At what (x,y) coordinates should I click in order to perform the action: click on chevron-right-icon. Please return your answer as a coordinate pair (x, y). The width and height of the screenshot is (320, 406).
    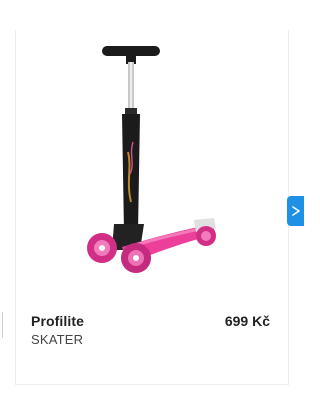
    Looking at the image, I should click on (295, 211).